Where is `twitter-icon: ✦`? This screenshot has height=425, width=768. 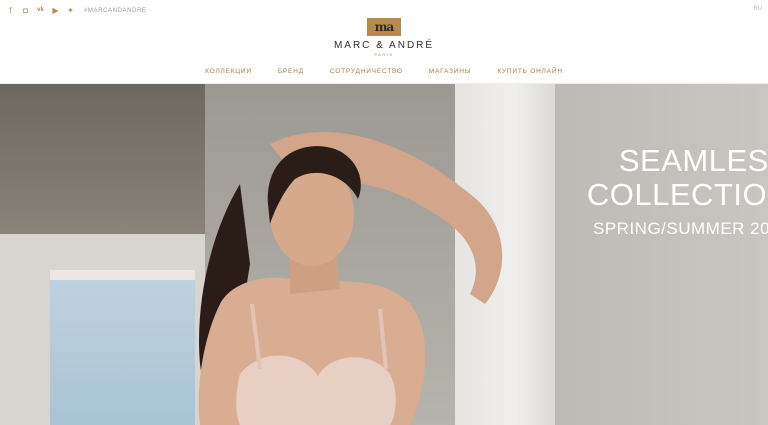 twitter-icon: ✦ is located at coordinates (70, 10).